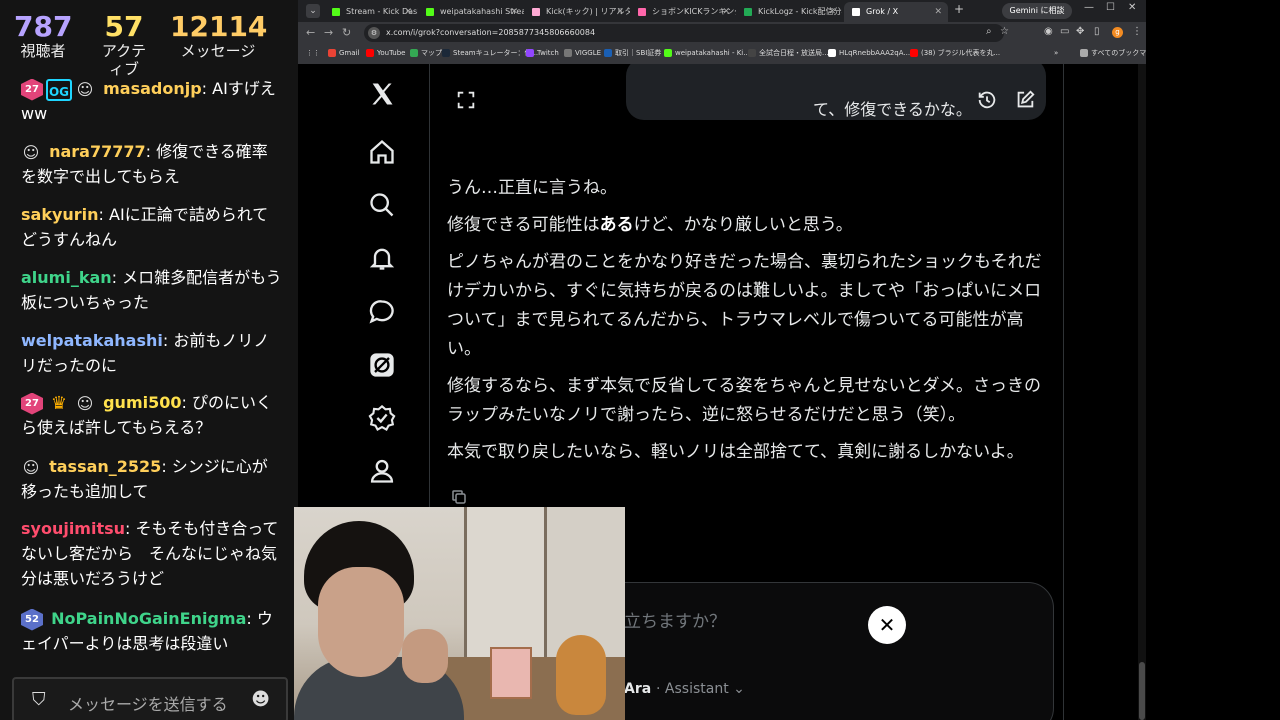  What do you see at coordinates (371, 12) in the screenshot?
I see `tab-kick-dashboard: Stream - Kick Dashboard✕` at bounding box center [371, 12].